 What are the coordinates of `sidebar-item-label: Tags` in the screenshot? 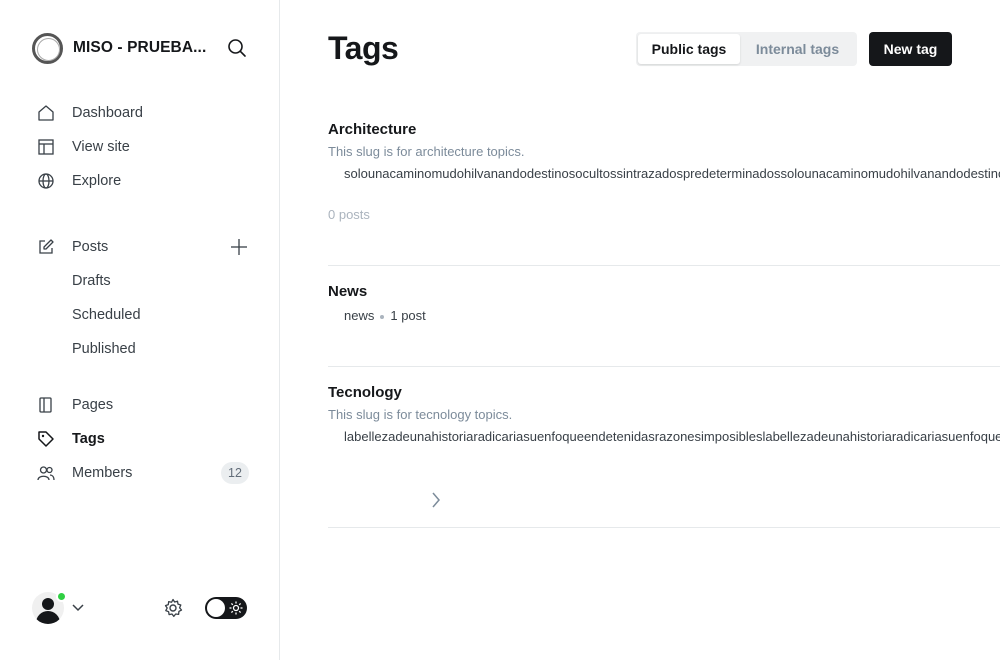 It's located at (88, 439).